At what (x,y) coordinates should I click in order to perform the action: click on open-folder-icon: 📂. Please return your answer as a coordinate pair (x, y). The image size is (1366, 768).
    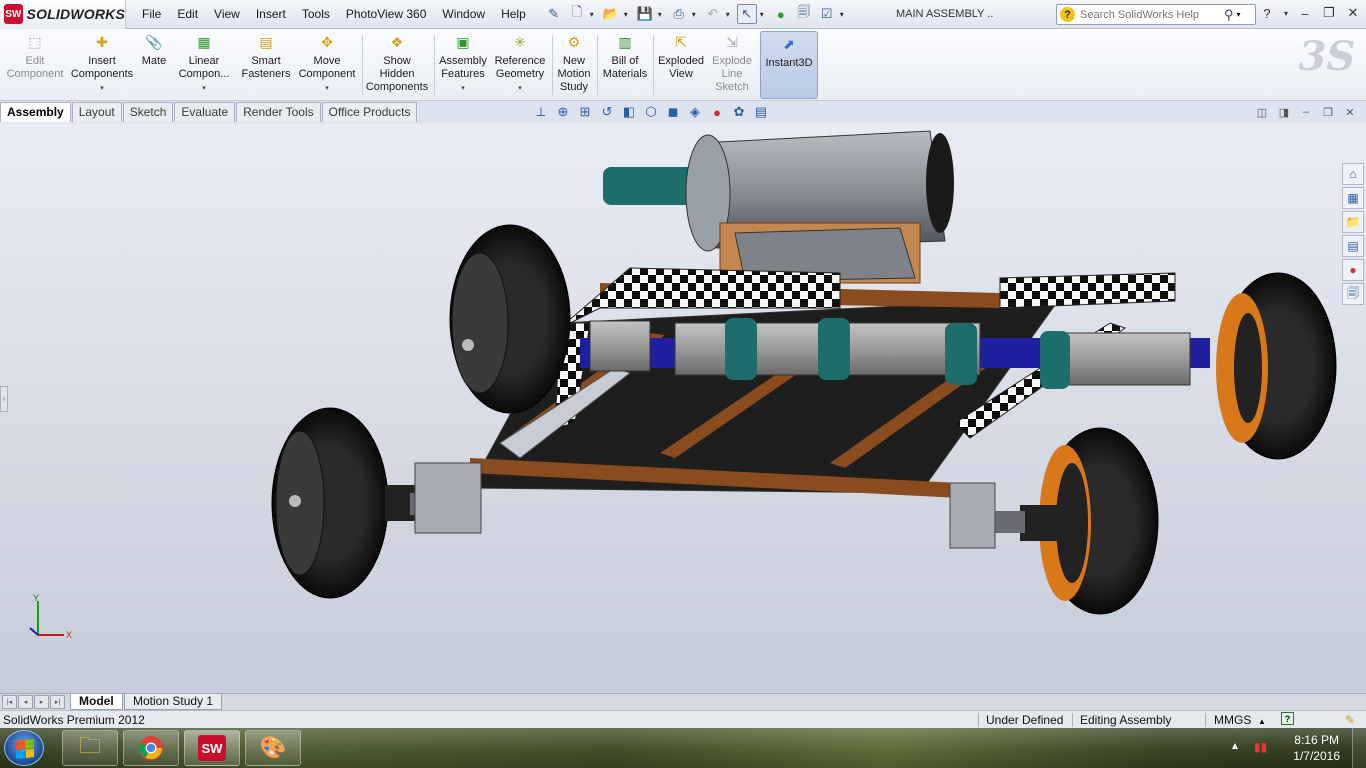
    Looking at the image, I should click on (611, 14).